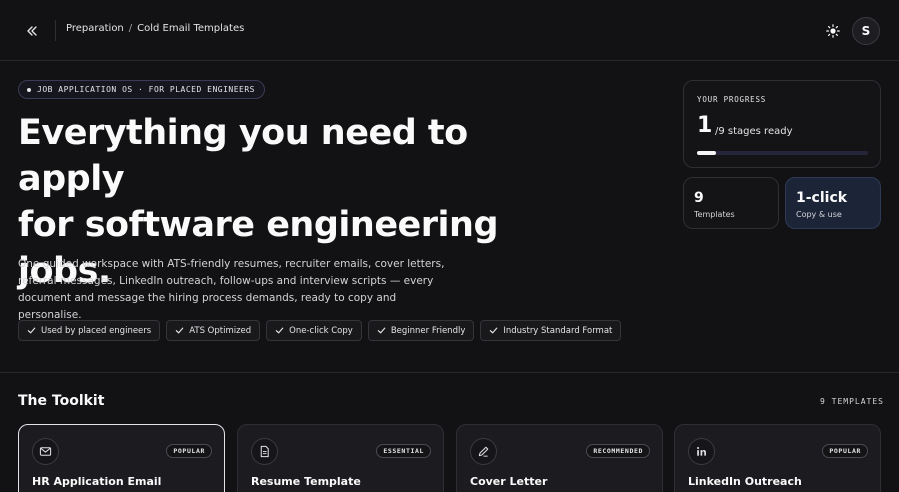  I want to click on avatar-initial: S, so click(866, 31).